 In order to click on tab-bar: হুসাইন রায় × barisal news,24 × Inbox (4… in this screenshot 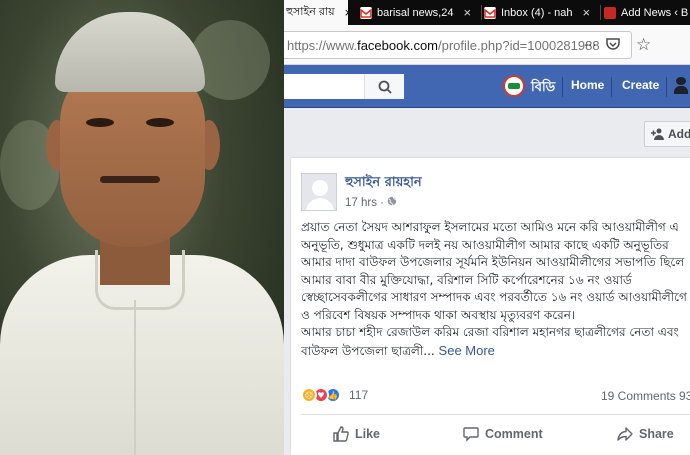, I will do `click(487, 12)`.